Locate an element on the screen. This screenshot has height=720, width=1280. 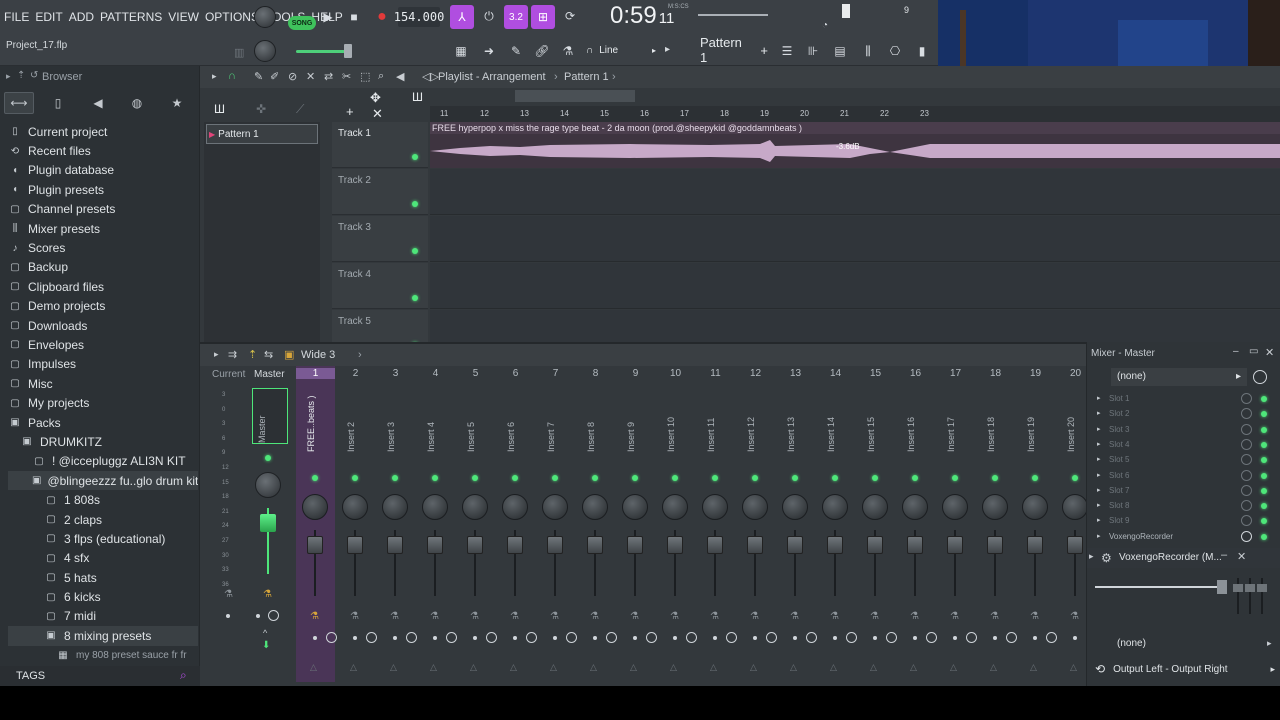
maximize-icon: ▭ is located at coordinates (1253, 351).